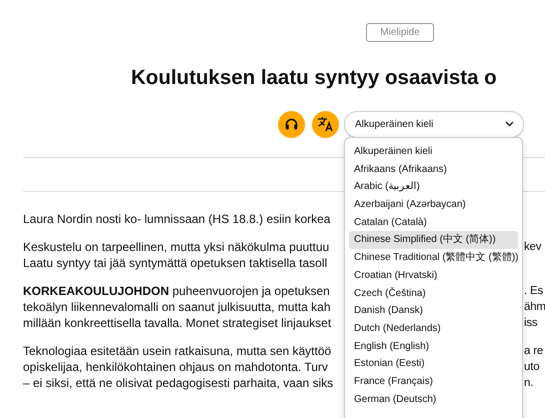 This screenshot has width=545, height=418. I want to click on headphones-icon, so click(291, 124).